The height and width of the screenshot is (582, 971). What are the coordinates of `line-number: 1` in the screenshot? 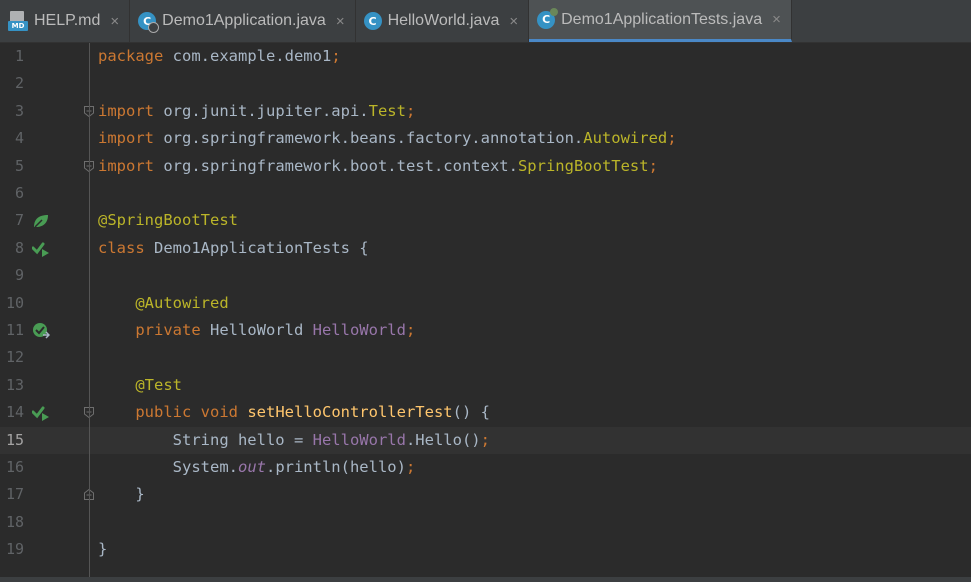 It's located at (12, 56).